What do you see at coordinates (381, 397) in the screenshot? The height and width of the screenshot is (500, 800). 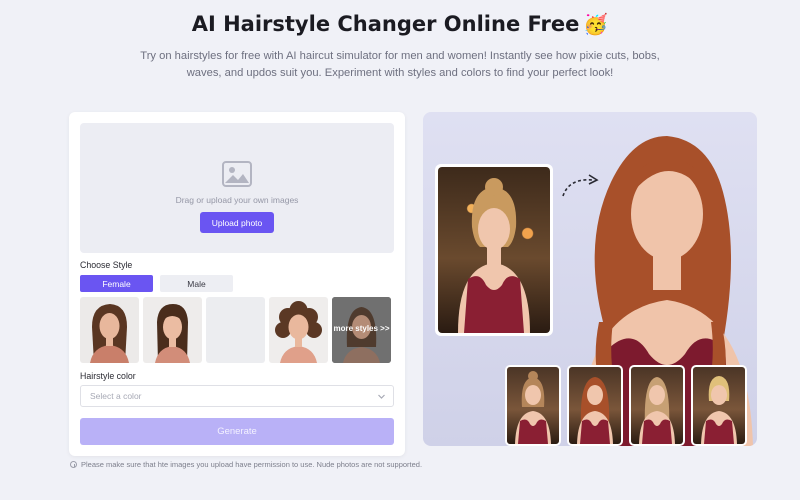 I see `chevron-down-icon` at bounding box center [381, 397].